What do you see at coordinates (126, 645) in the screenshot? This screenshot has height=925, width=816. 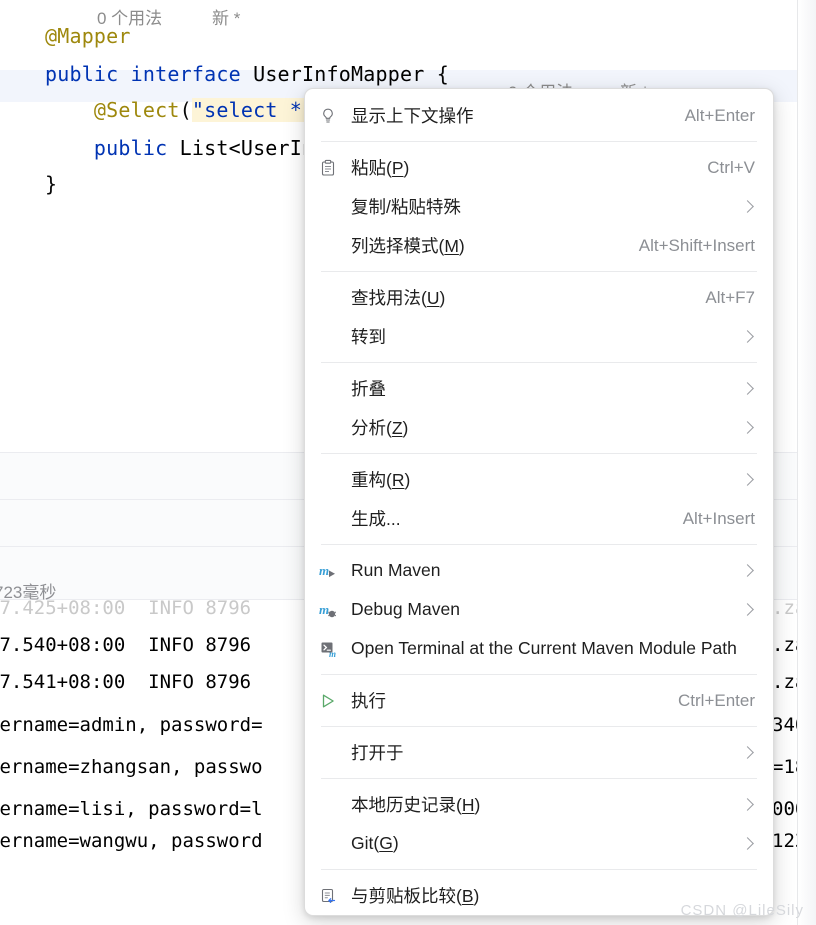 I see `console-line-2: 47.540+08:00 INFO 8796` at bounding box center [126, 645].